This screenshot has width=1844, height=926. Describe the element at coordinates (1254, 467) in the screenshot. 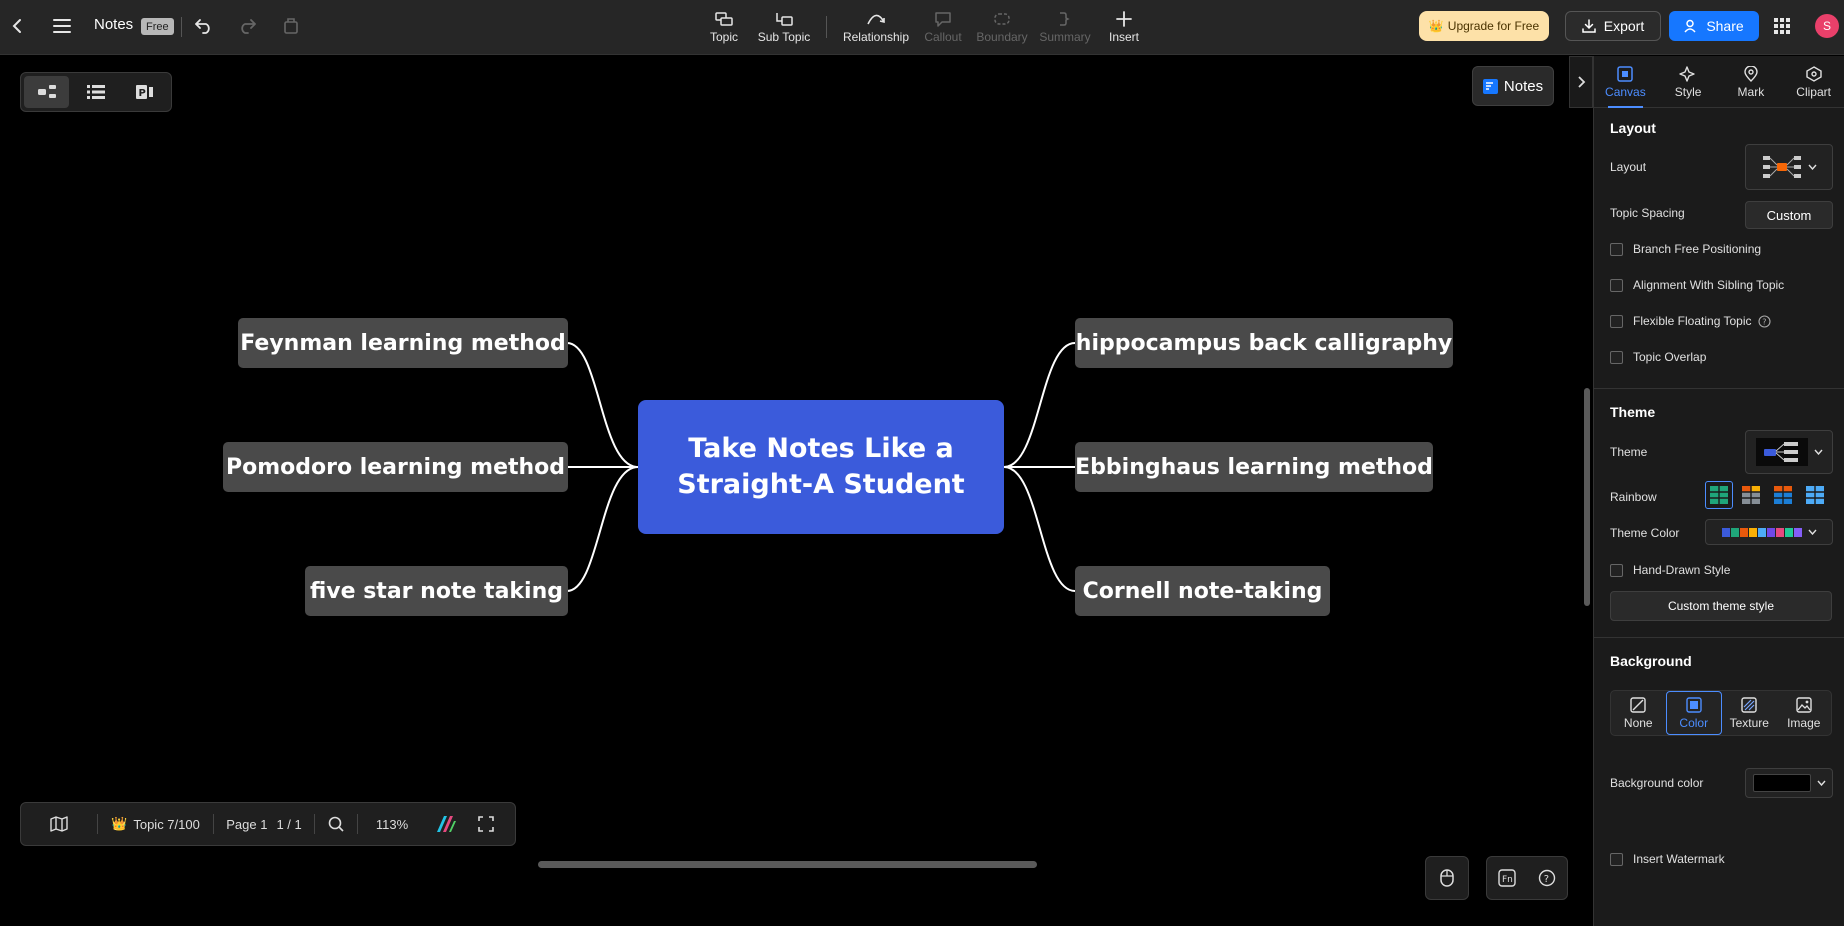

I see `topic-node: Ebbinghaus learning method` at that location.